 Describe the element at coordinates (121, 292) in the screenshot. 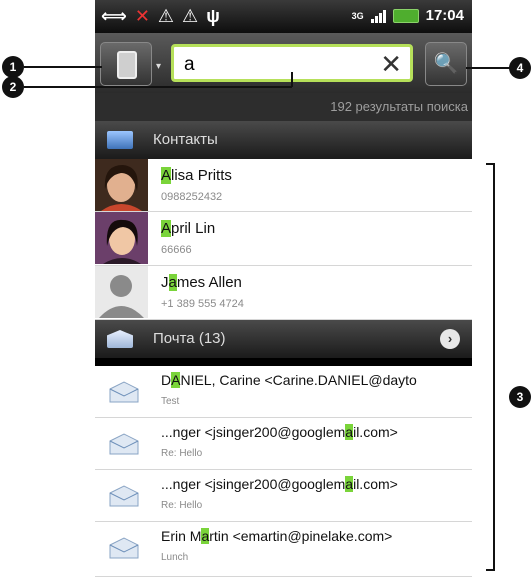

I see `default-avatar-icon` at that location.